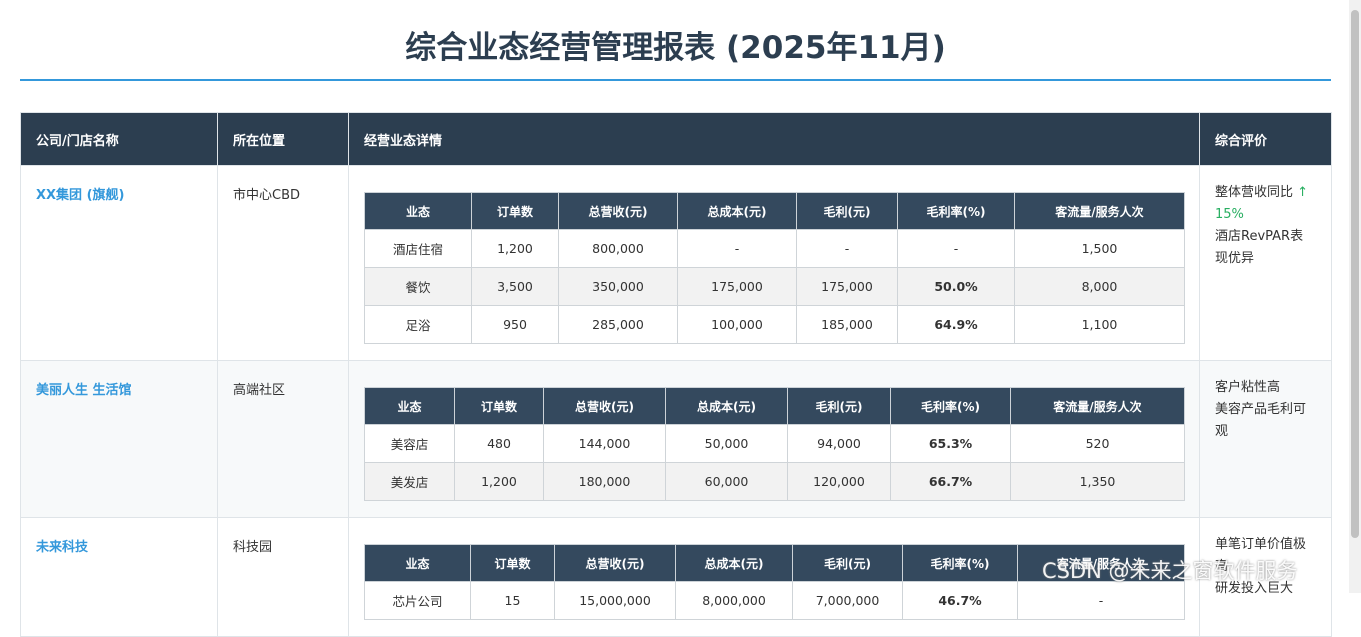 The height and width of the screenshot is (637, 1361). Describe the element at coordinates (283, 139) in the screenshot. I see `header-location: 所在位置` at that location.